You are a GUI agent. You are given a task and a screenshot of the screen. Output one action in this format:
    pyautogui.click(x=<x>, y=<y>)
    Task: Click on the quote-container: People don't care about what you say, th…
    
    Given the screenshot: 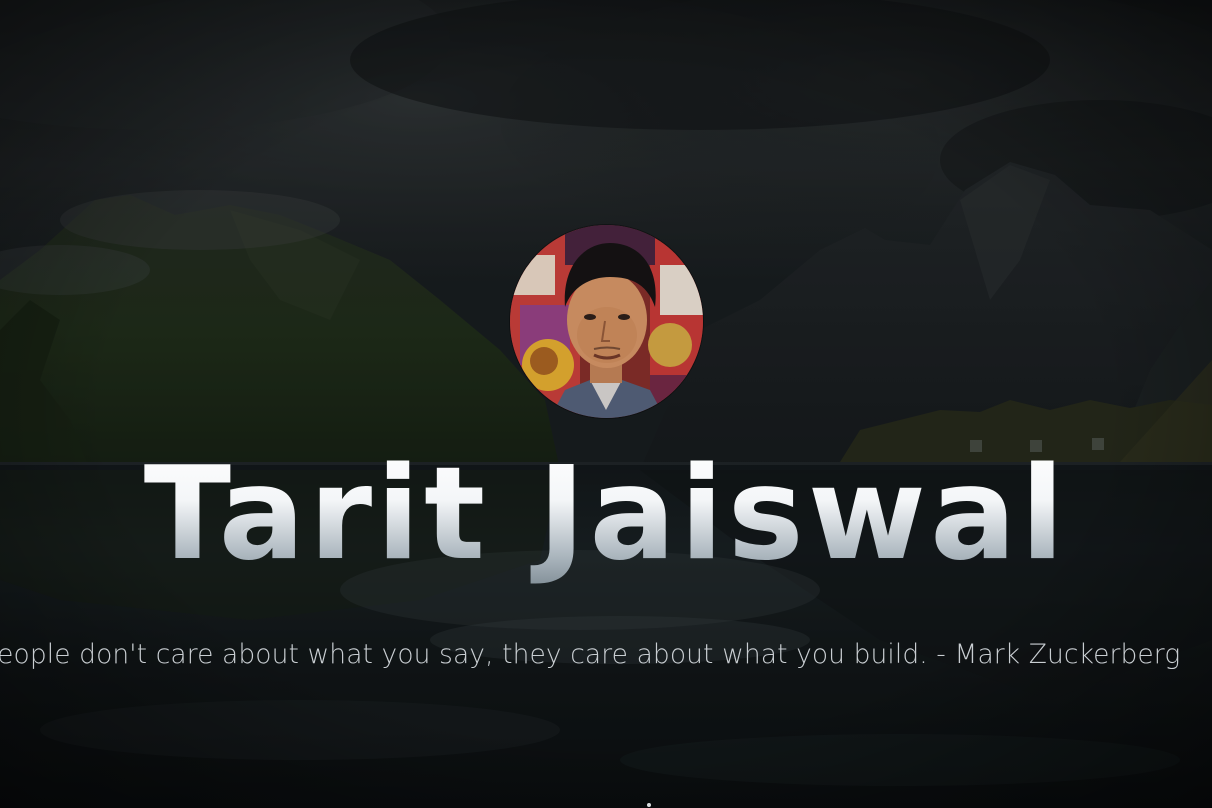 What is the action you would take?
    pyautogui.click(x=606, y=656)
    